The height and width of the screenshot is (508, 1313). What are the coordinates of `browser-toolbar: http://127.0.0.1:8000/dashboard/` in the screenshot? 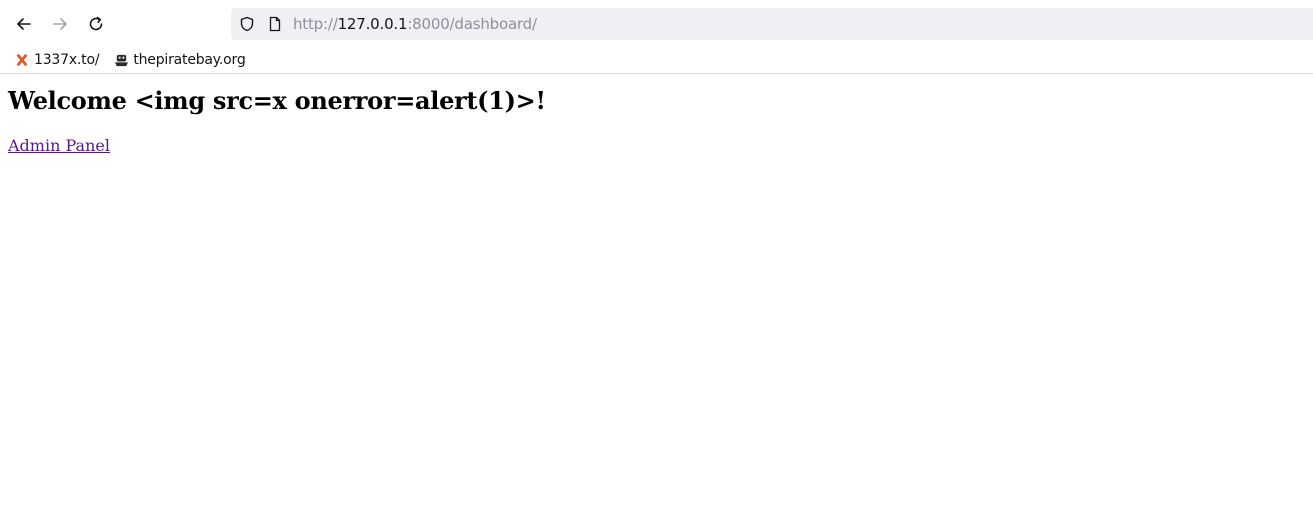 It's located at (656, 23).